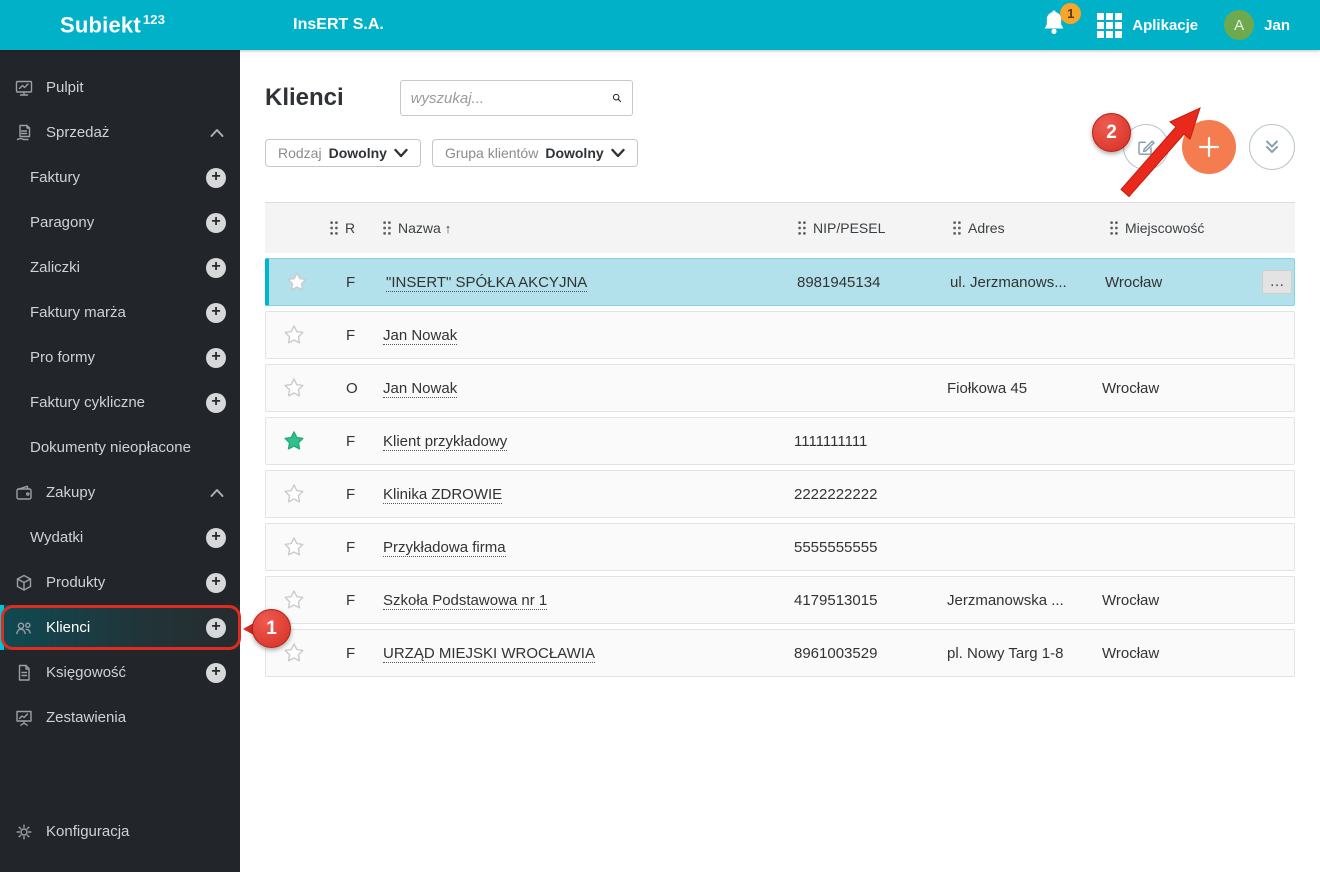  I want to click on search-icon, so click(617, 98).